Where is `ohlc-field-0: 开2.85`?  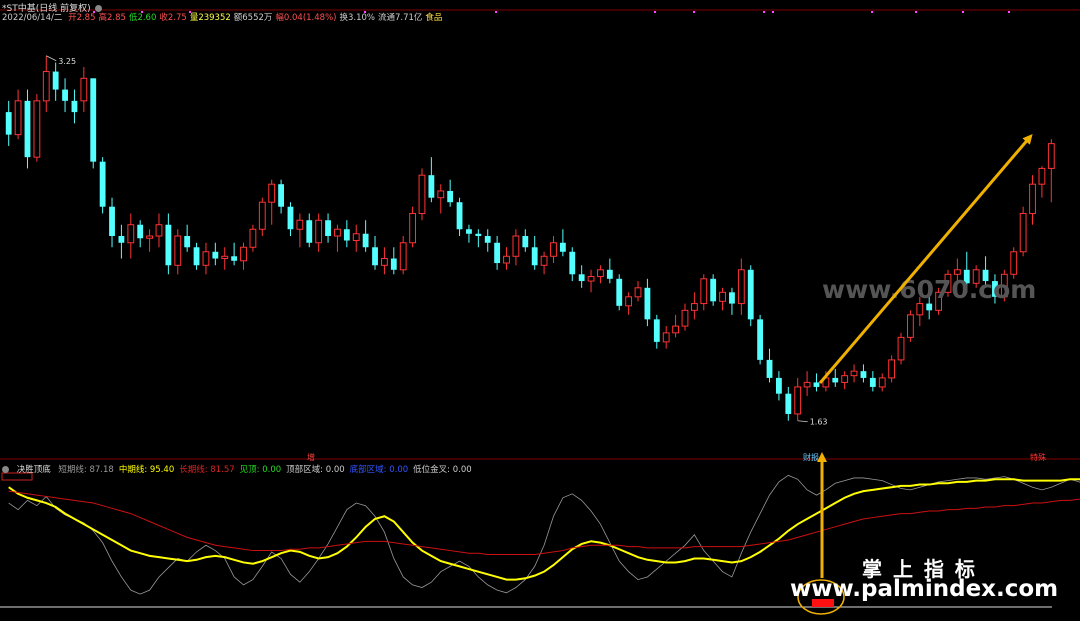 ohlc-field-0: 开2.85 is located at coordinates (82, 18).